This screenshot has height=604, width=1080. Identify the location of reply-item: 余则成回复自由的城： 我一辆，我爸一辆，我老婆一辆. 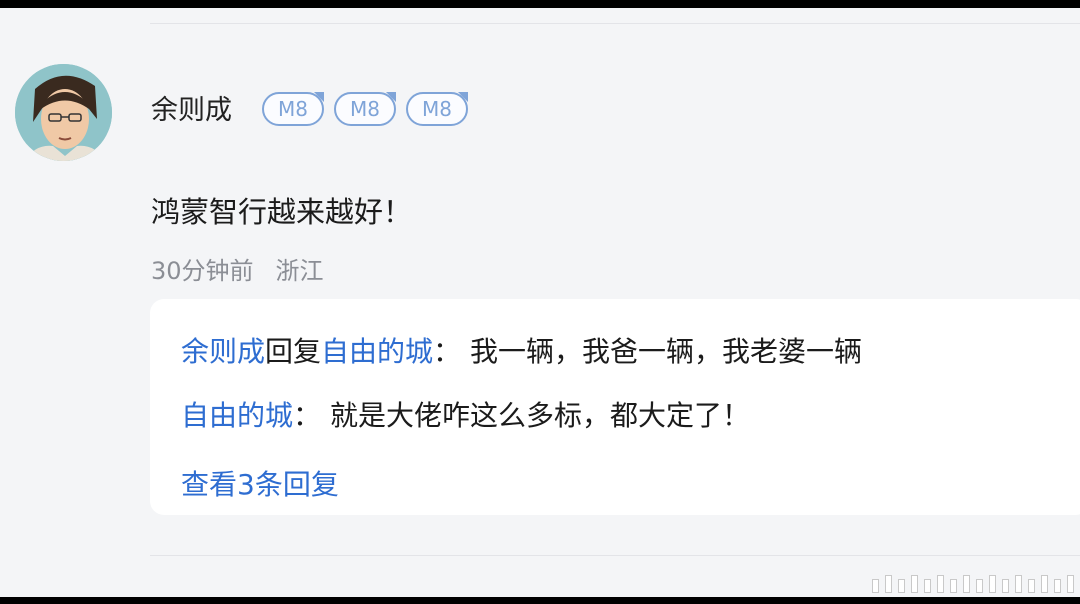
(521, 352).